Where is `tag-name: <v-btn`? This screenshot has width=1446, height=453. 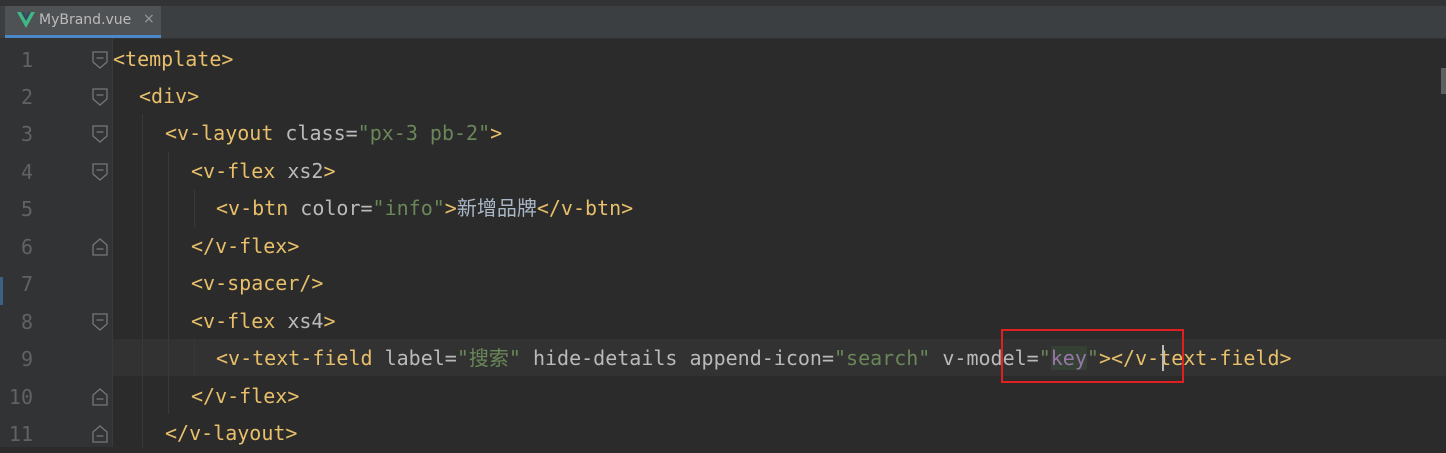 tag-name: <v-btn is located at coordinates (252, 208).